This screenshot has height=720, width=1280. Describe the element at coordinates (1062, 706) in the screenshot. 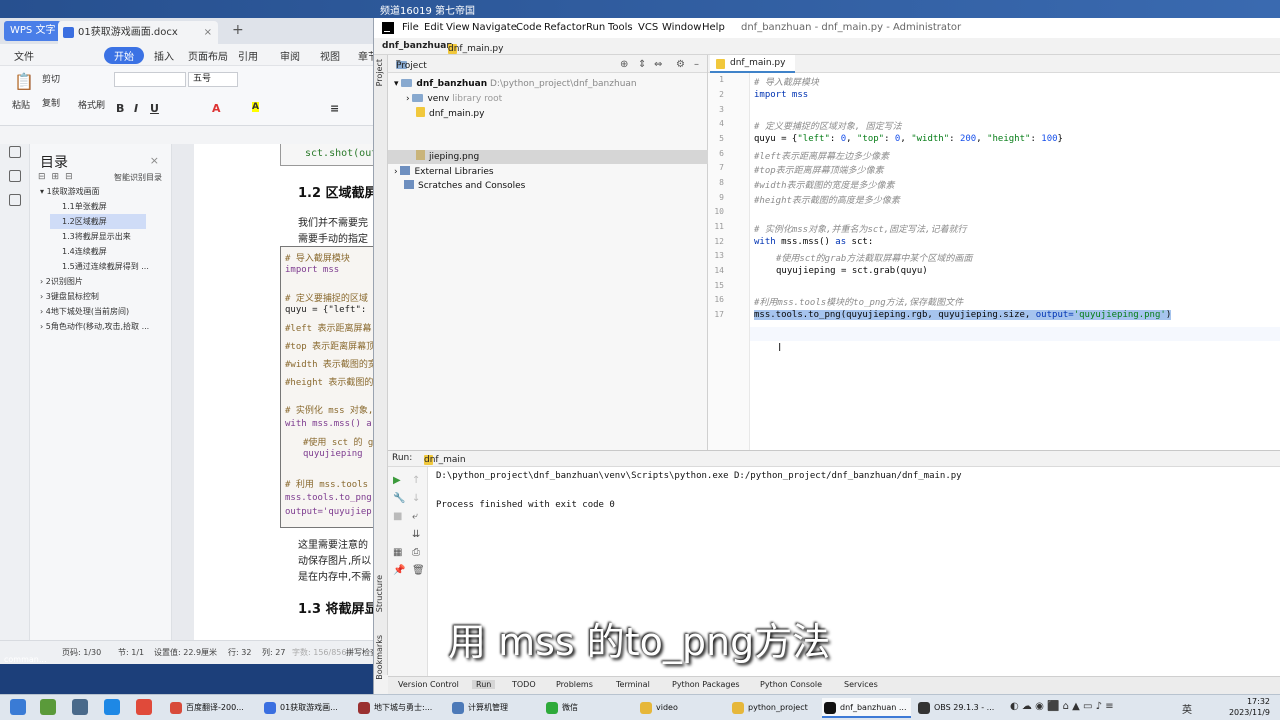

I see `tray-icons: ◐ ☁ ◉ ⬛ ⌂ ▲ ▭ ♪ ≡` at that location.